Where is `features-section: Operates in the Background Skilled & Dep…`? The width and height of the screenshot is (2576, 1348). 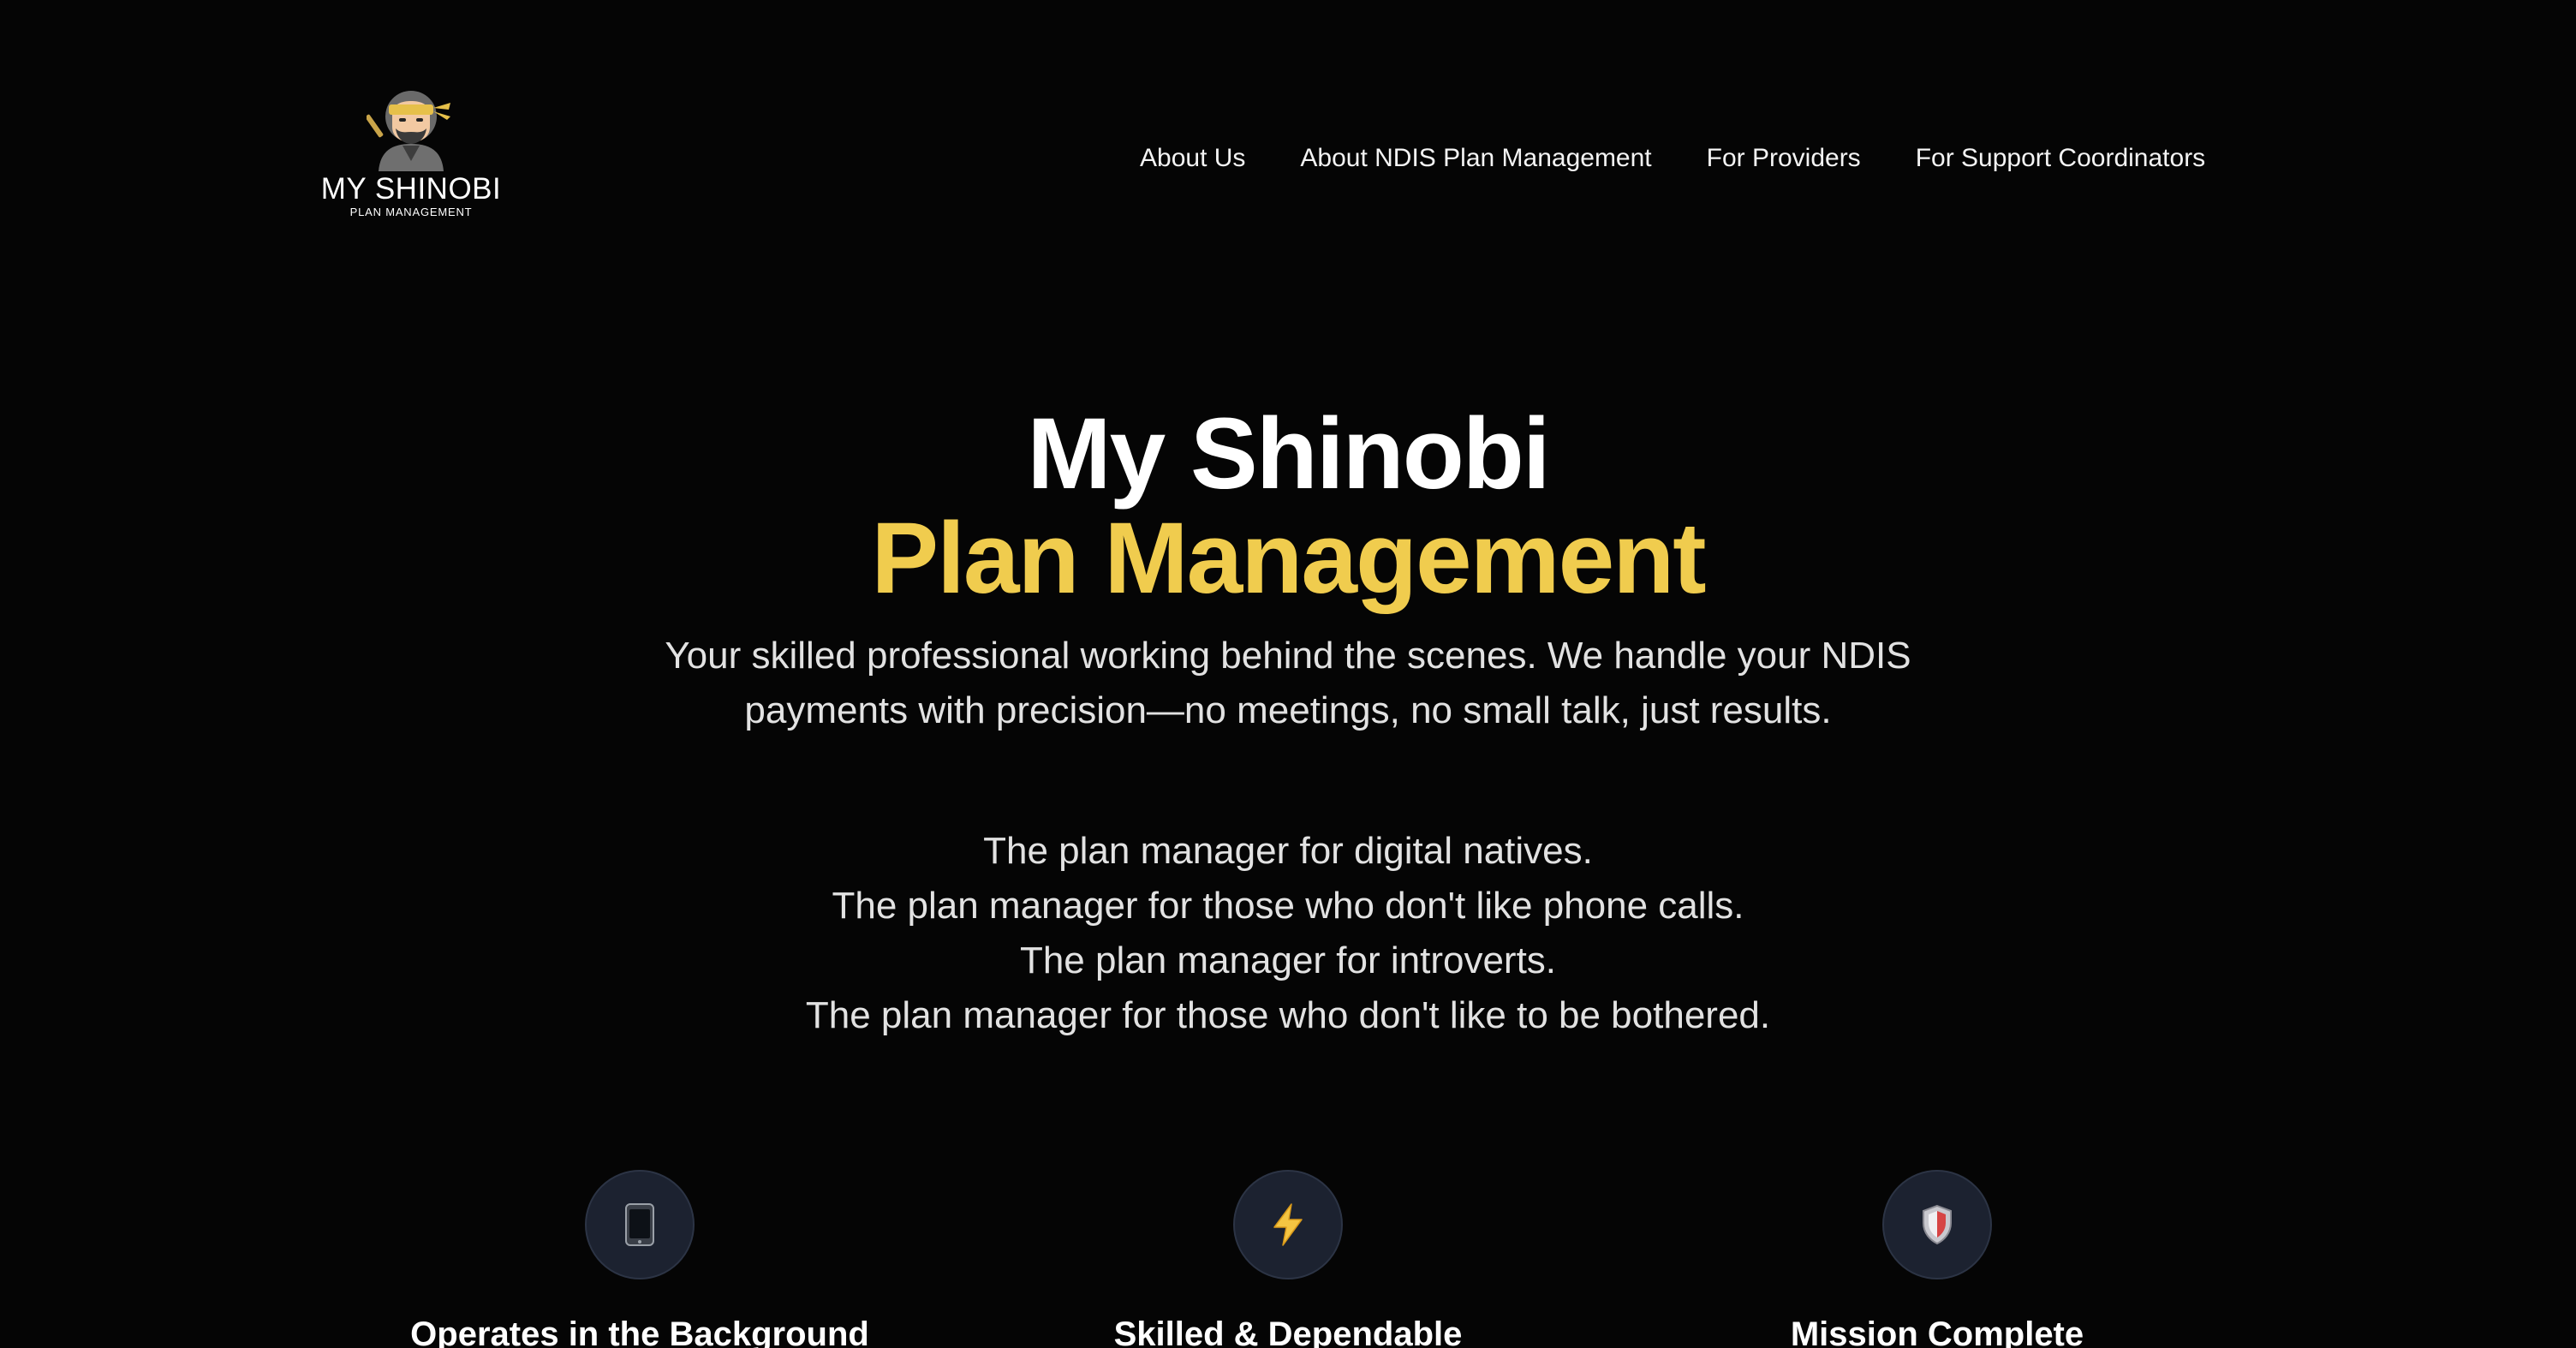
features-section: Operates in the Background Skilled & Dep… is located at coordinates (1288, 1259).